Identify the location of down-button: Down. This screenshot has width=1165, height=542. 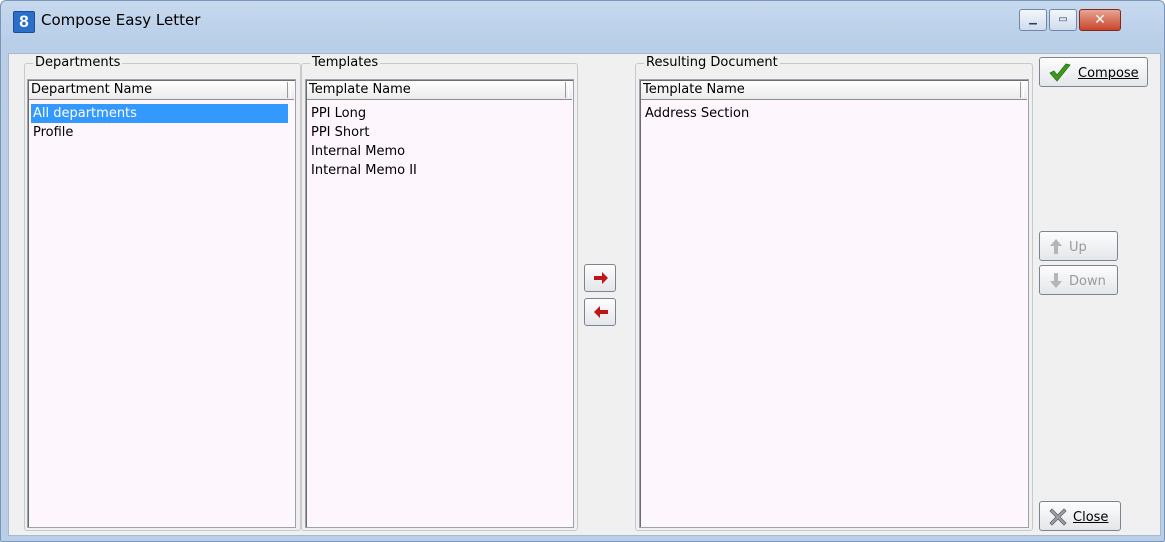
(1078, 280).